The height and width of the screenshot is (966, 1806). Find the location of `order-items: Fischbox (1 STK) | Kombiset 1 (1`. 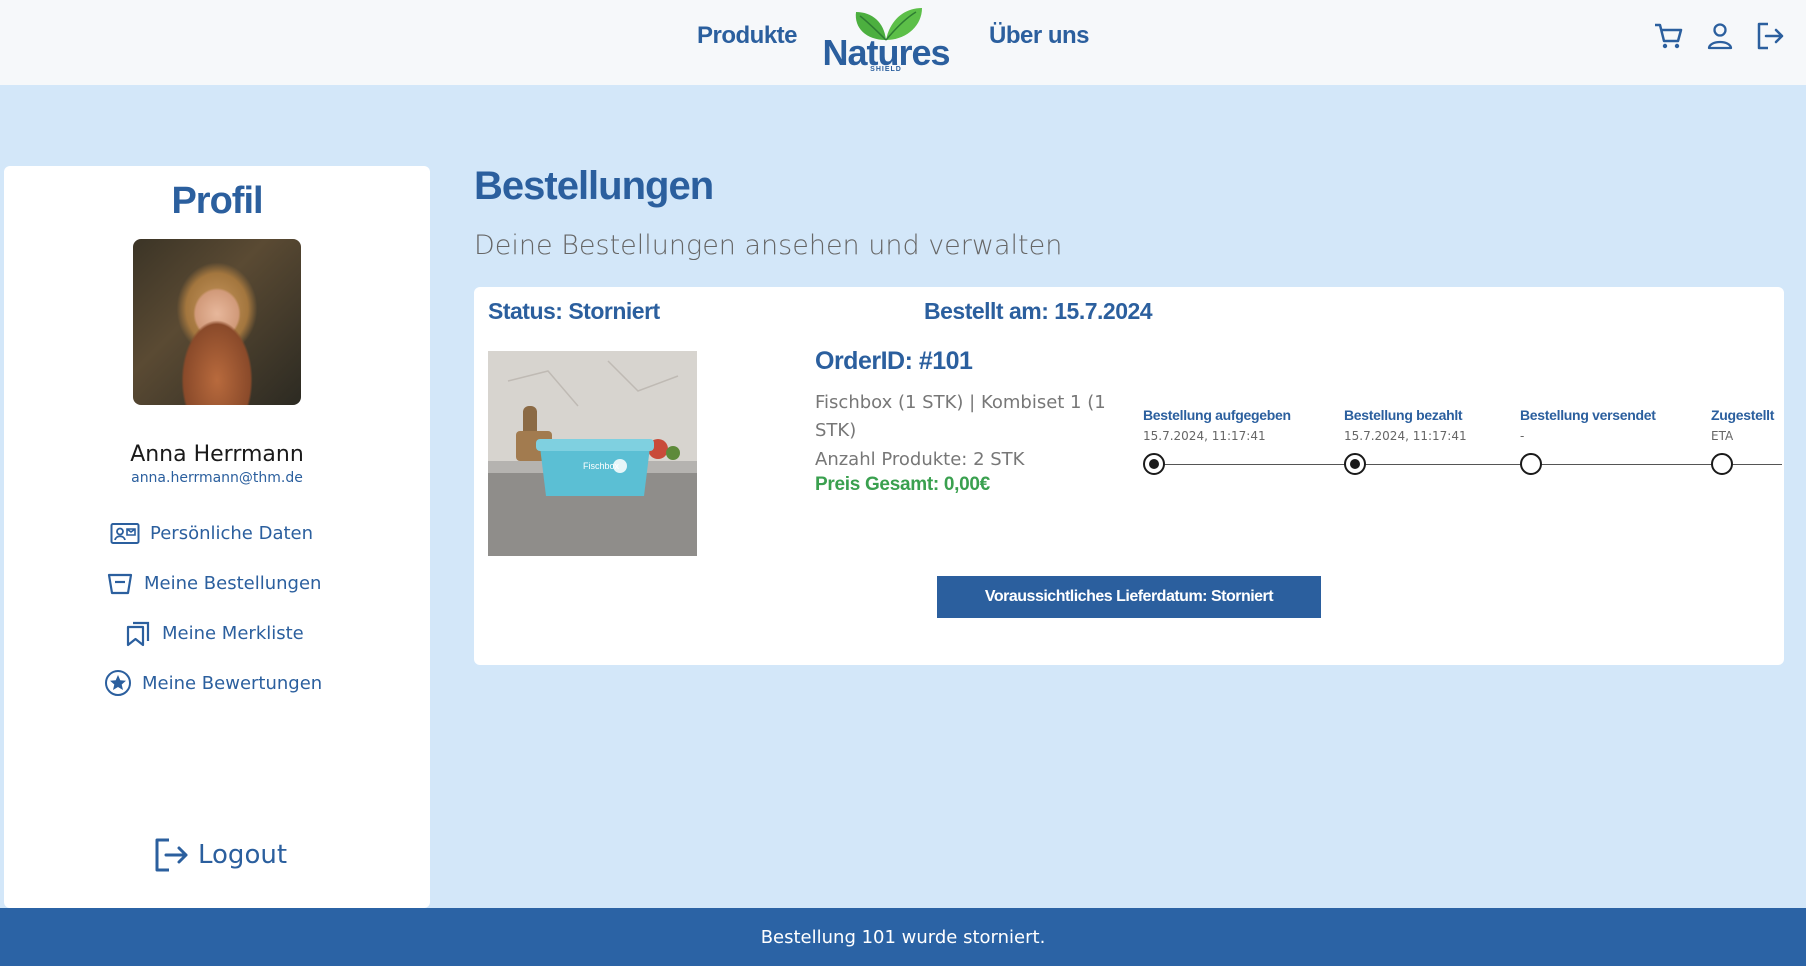

order-items: Fischbox (1 STK) | Kombiset 1 (1 is located at coordinates (960, 402).